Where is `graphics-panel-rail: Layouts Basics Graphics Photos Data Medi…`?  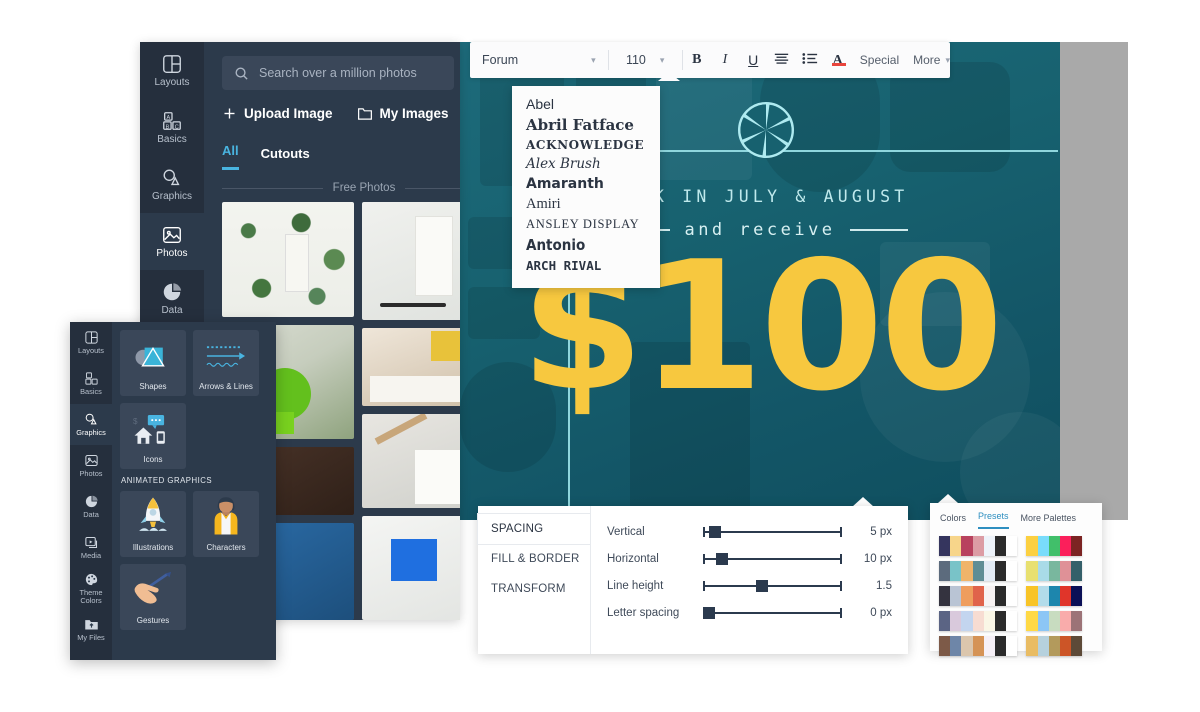
graphics-panel-rail: Layouts Basics Graphics Photos Data Medi… is located at coordinates (91, 491).